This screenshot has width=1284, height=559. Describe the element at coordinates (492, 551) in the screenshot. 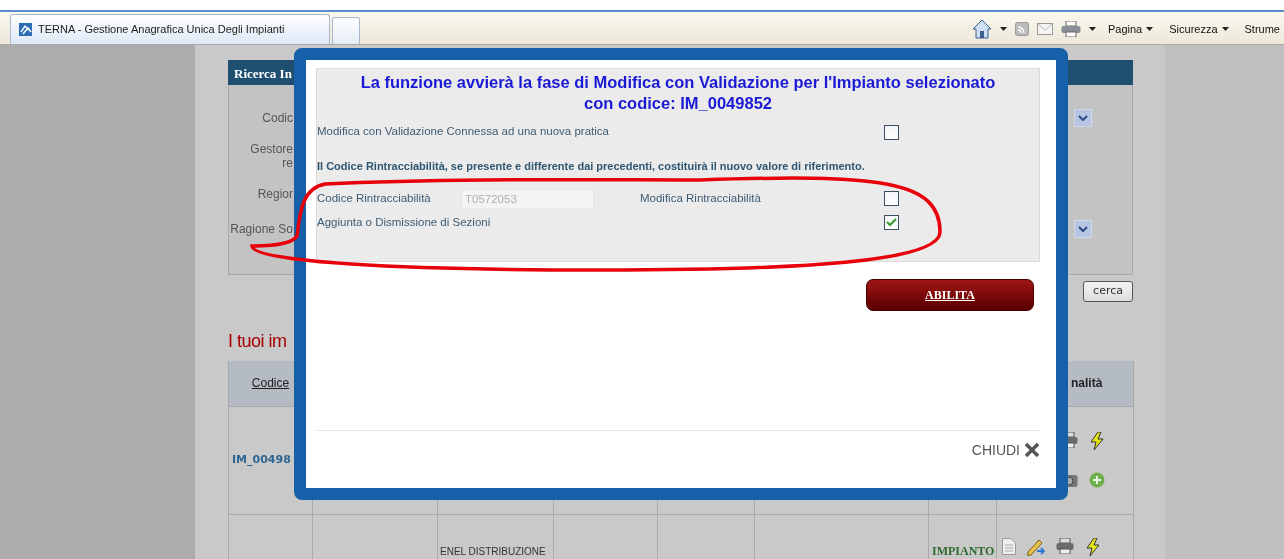

I see `table-cell-text: ENEL DISTRIBUZIONE` at that location.